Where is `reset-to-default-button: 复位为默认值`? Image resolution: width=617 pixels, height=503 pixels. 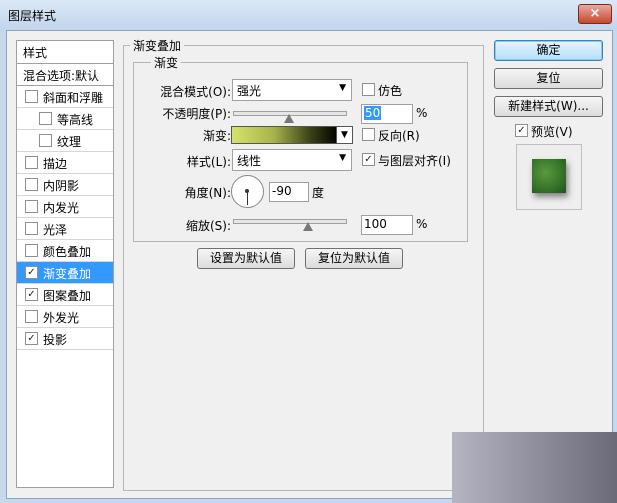
reset-to-default-button: 复位为默认值 is located at coordinates (354, 258).